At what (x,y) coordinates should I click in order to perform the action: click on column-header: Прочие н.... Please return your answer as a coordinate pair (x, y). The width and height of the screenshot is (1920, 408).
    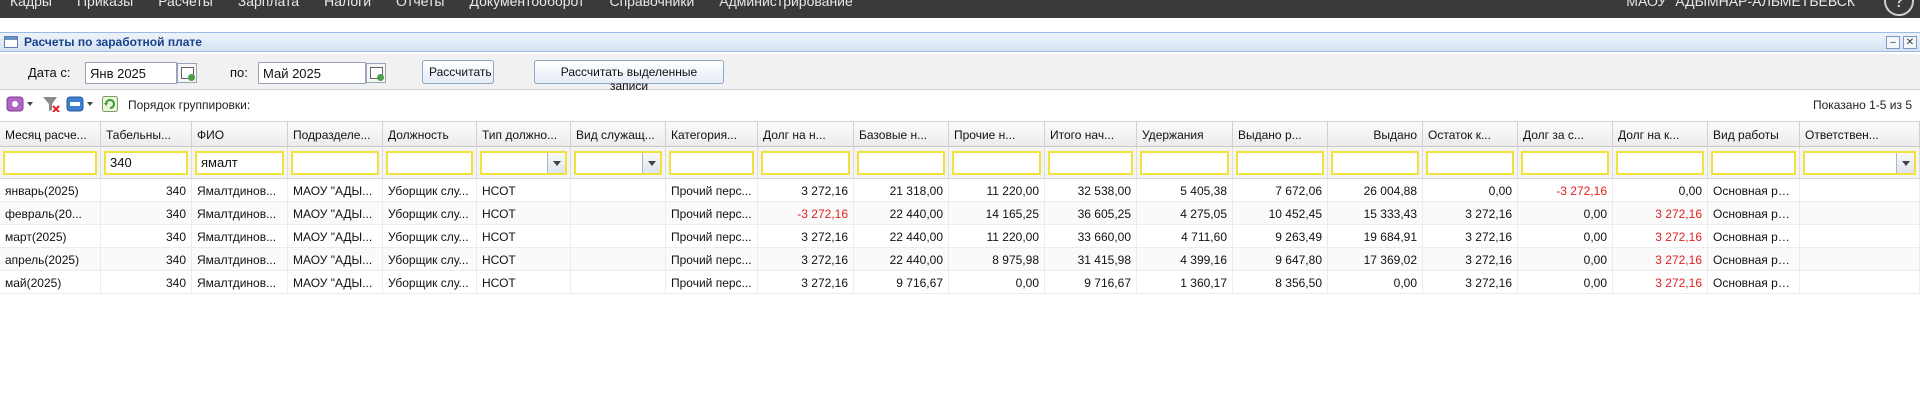
    Looking at the image, I should click on (997, 134).